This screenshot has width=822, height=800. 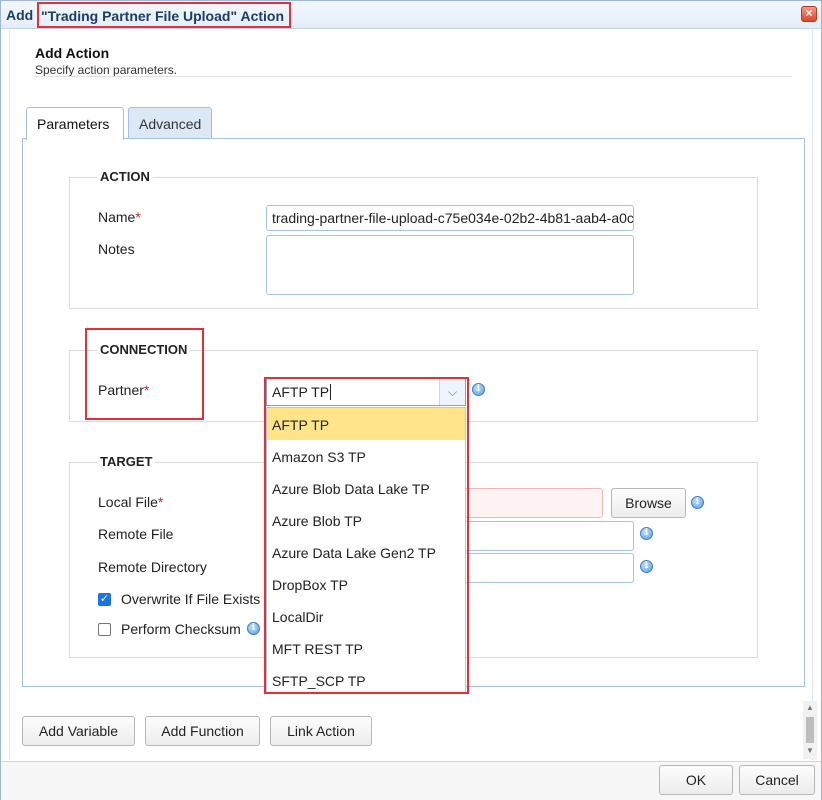 What do you see at coordinates (116, 249) in the screenshot?
I see `notes-label: Notes` at bounding box center [116, 249].